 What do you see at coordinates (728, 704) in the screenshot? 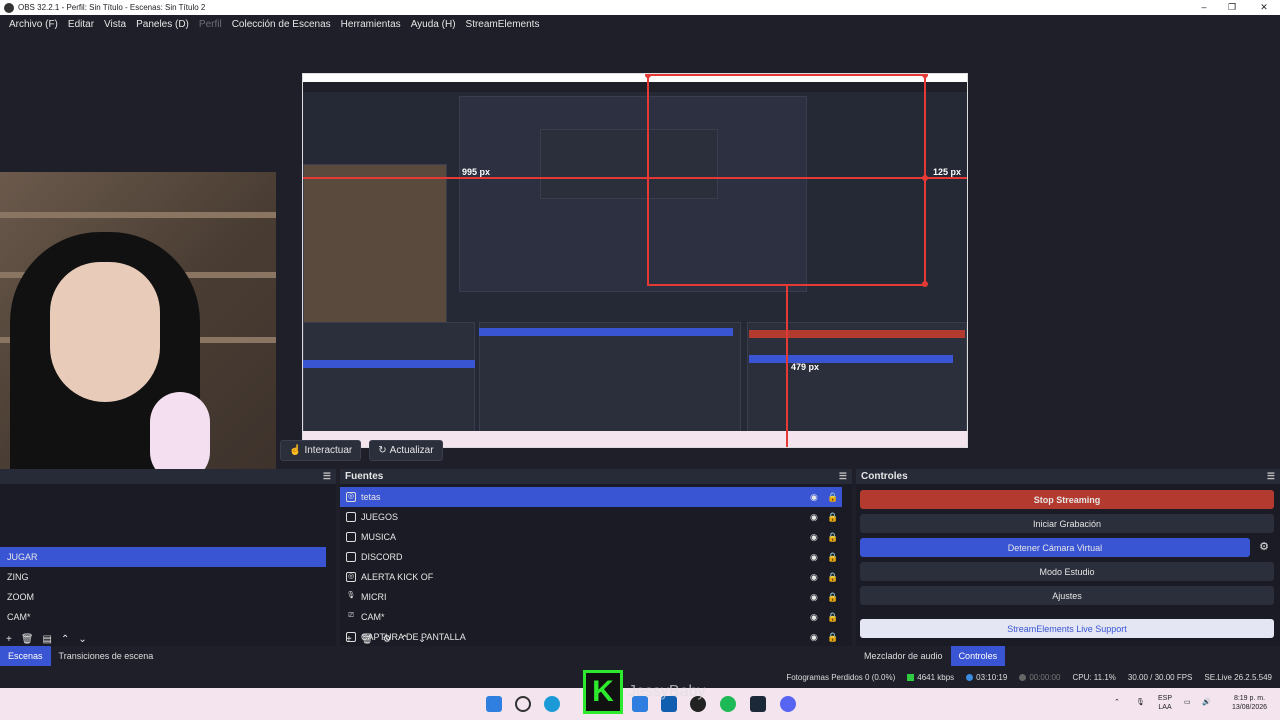
I see `spotify-icon` at bounding box center [728, 704].